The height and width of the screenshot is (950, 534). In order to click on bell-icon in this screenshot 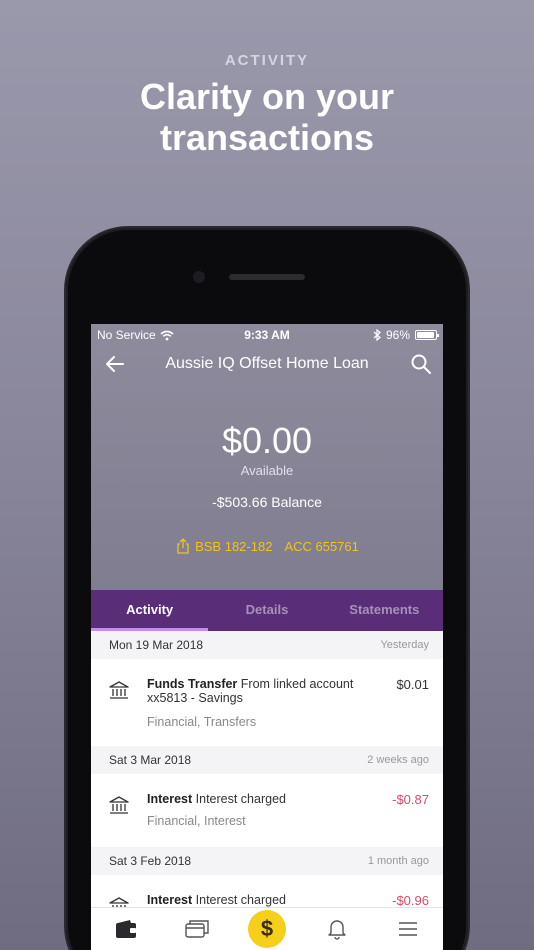, I will do `click(337, 930)`.